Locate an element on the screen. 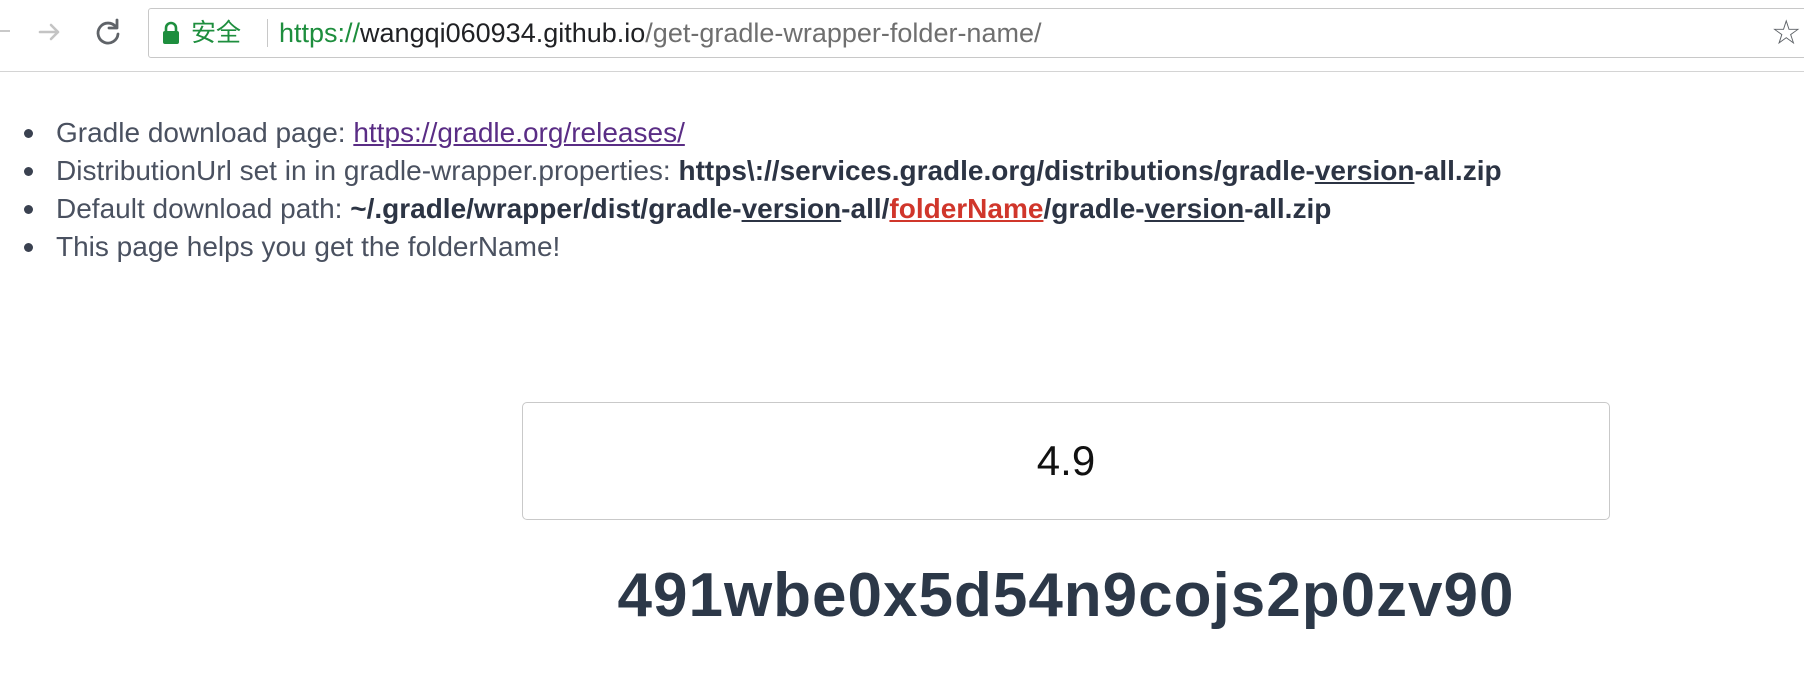 The image size is (1804, 698). lock-icon is located at coordinates (171, 33).